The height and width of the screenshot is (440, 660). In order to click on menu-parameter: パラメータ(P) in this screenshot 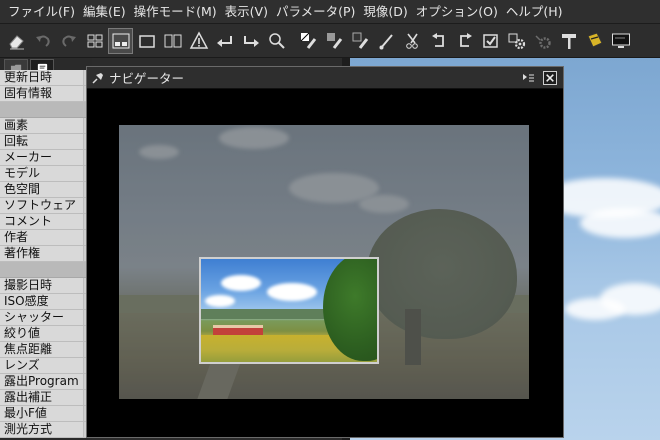, I will do `click(315, 12)`.